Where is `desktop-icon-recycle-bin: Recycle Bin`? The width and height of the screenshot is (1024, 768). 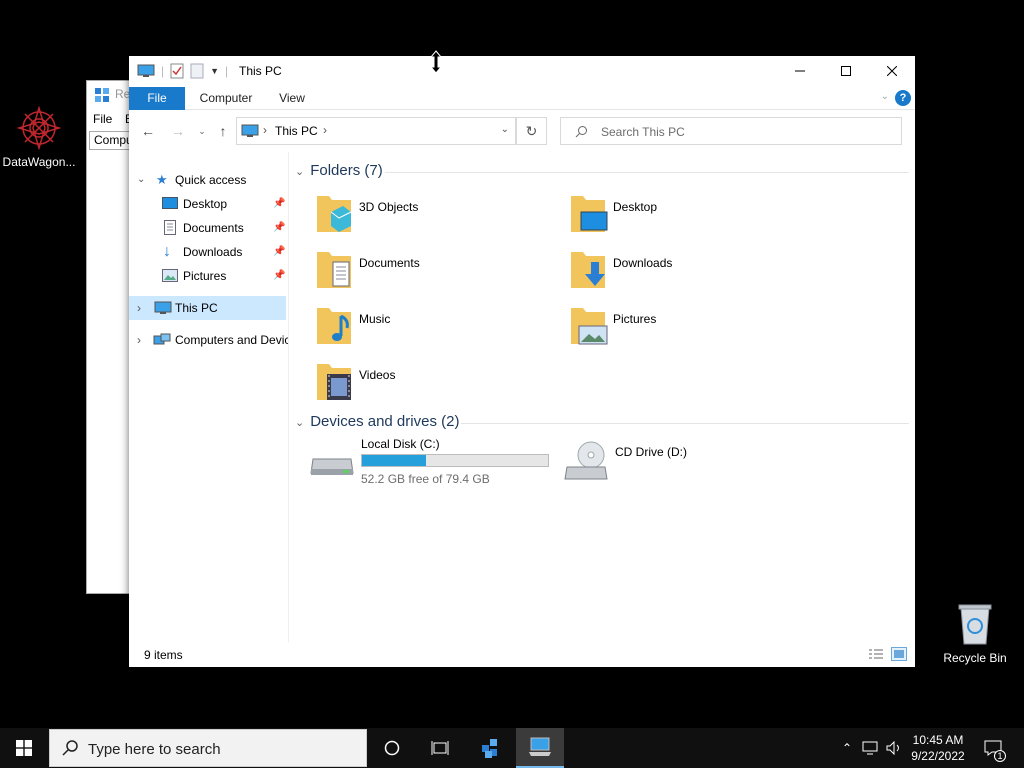 desktop-icon-recycle-bin: Recycle Bin is located at coordinates (975, 633).